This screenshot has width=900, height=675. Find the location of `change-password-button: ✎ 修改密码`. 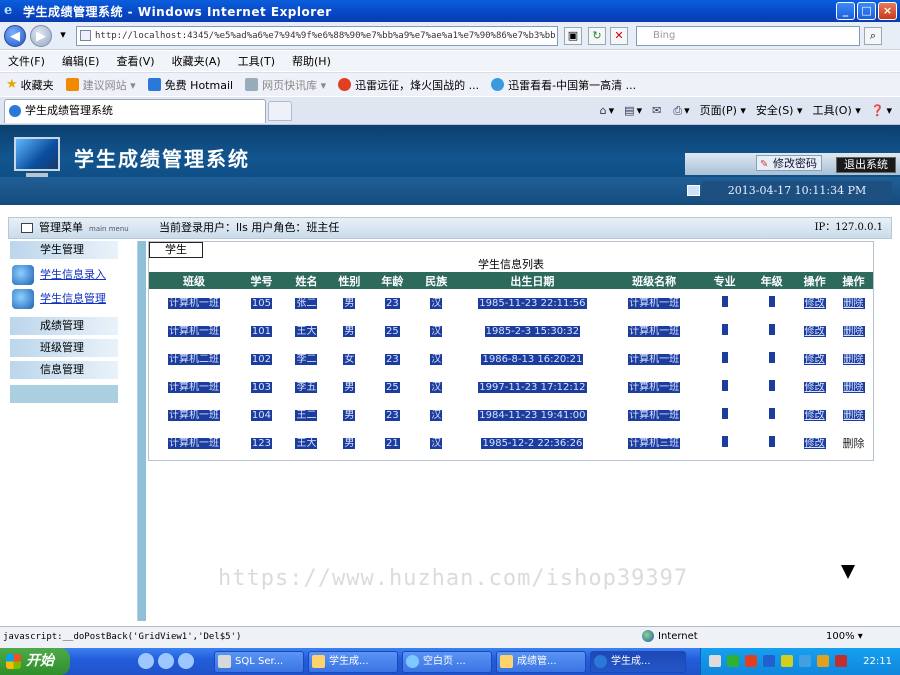

change-password-button: ✎ 修改密码 is located at coordinates (789, 163).